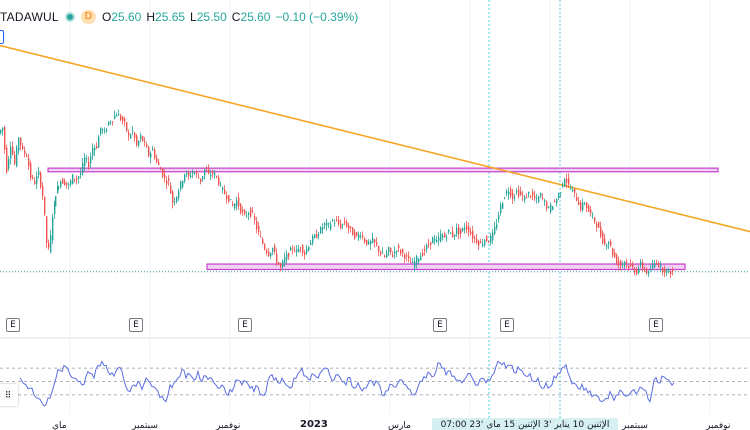  What do you see at coordinates (718, 425) in the screenshot?
I see `time-axis-label: نوفمبر` at bounding box center [718, 425].